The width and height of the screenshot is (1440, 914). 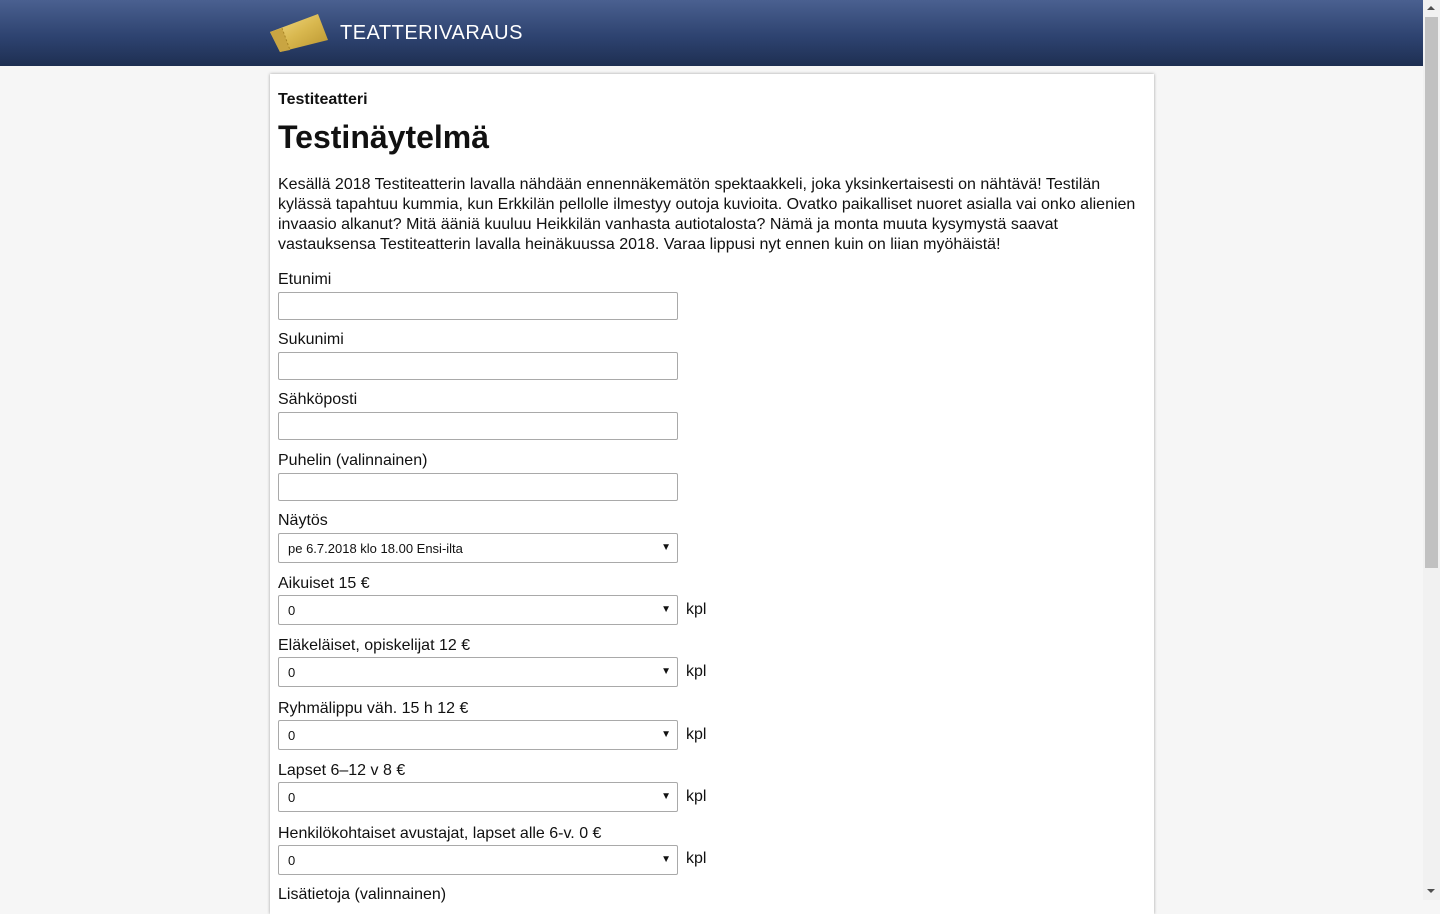 I want to click on arrow-up-icon, so click(x=1431, y=8).